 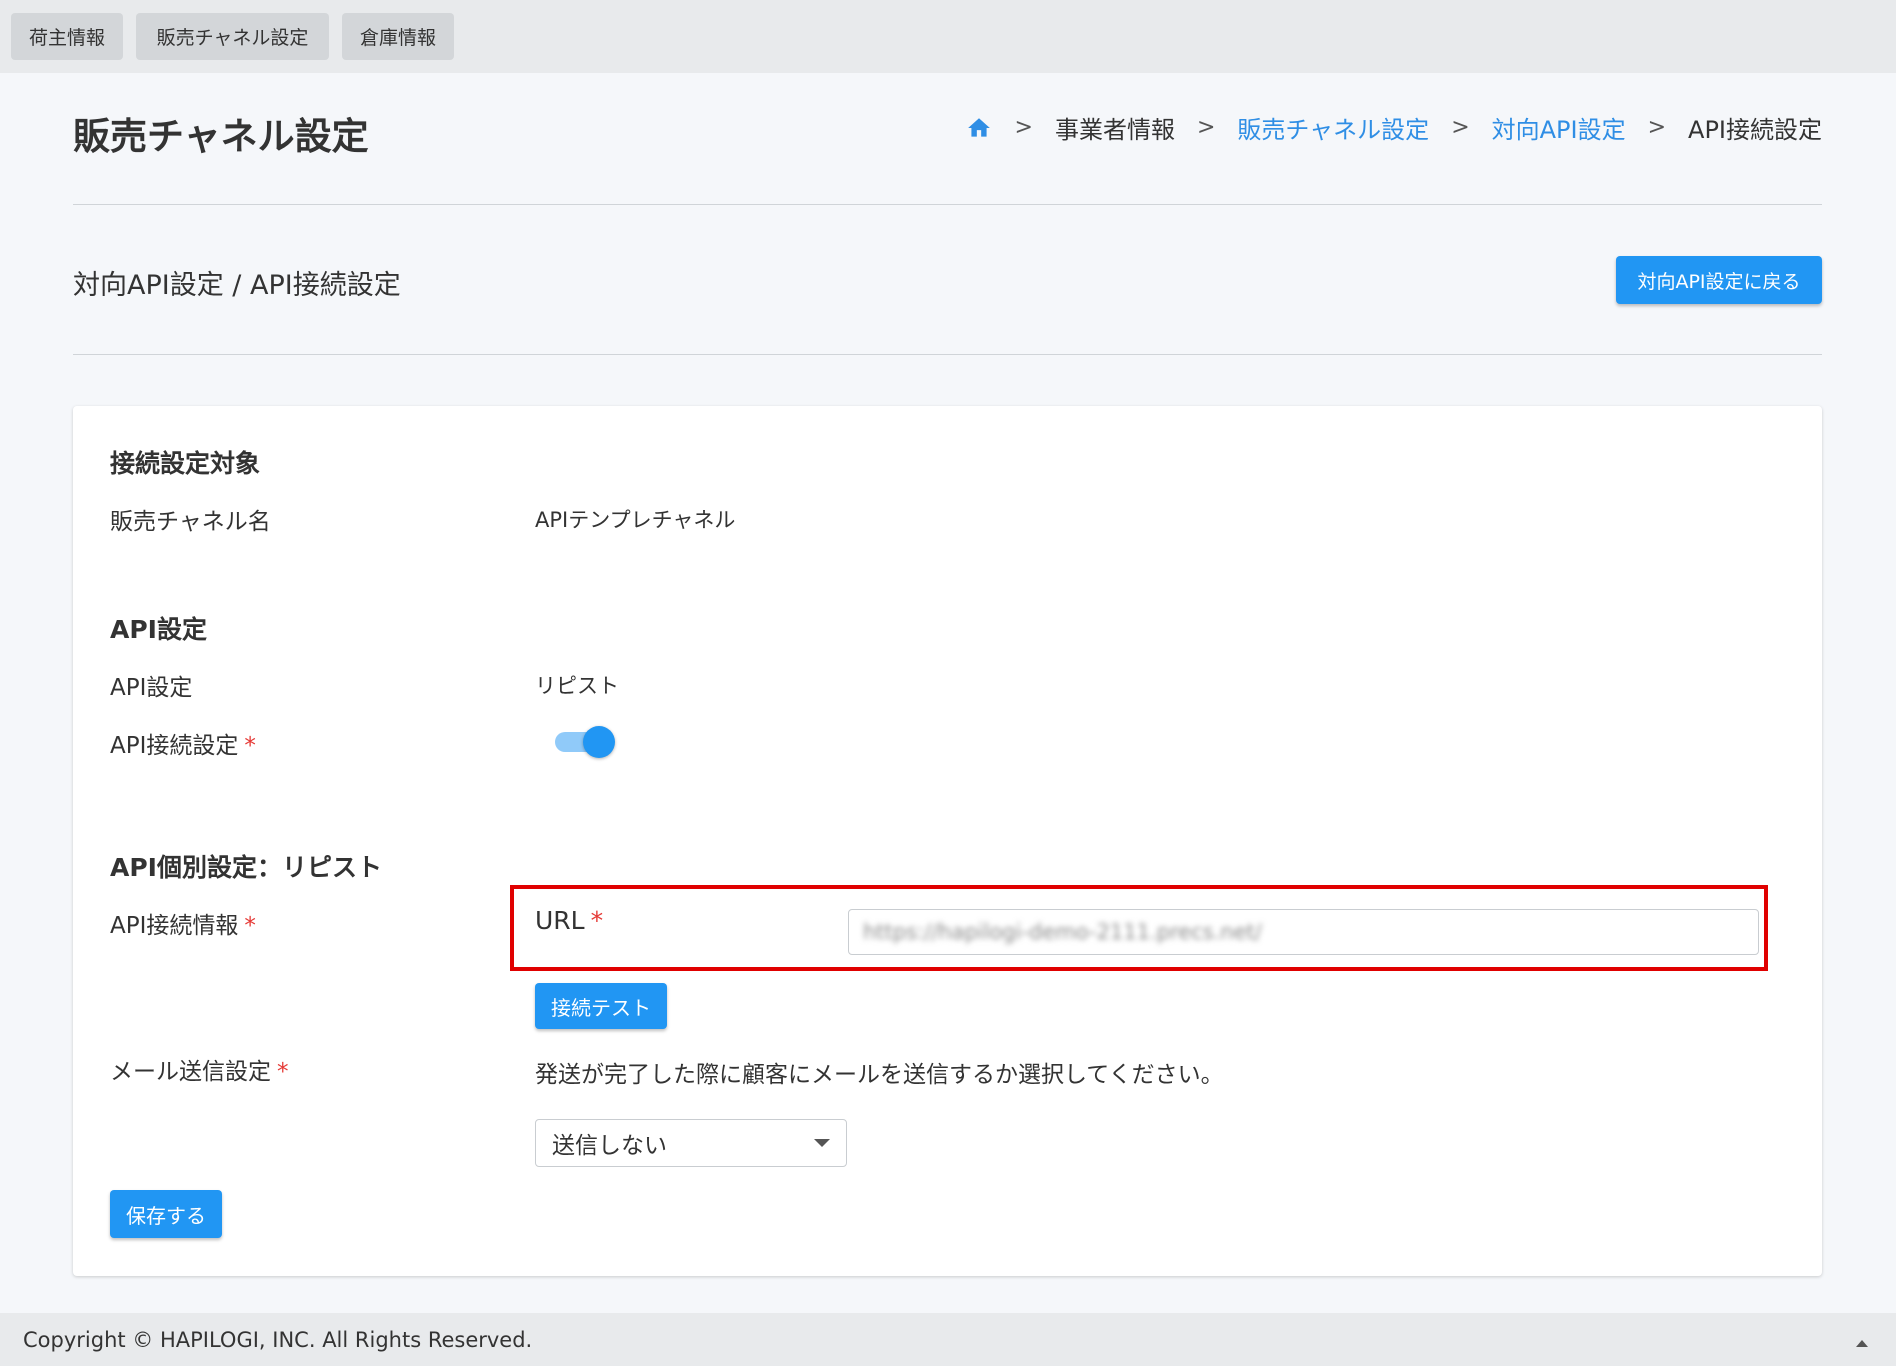 I want to click on tab-warehouse-info: 倉庫情報, so click(x=398, y=36).